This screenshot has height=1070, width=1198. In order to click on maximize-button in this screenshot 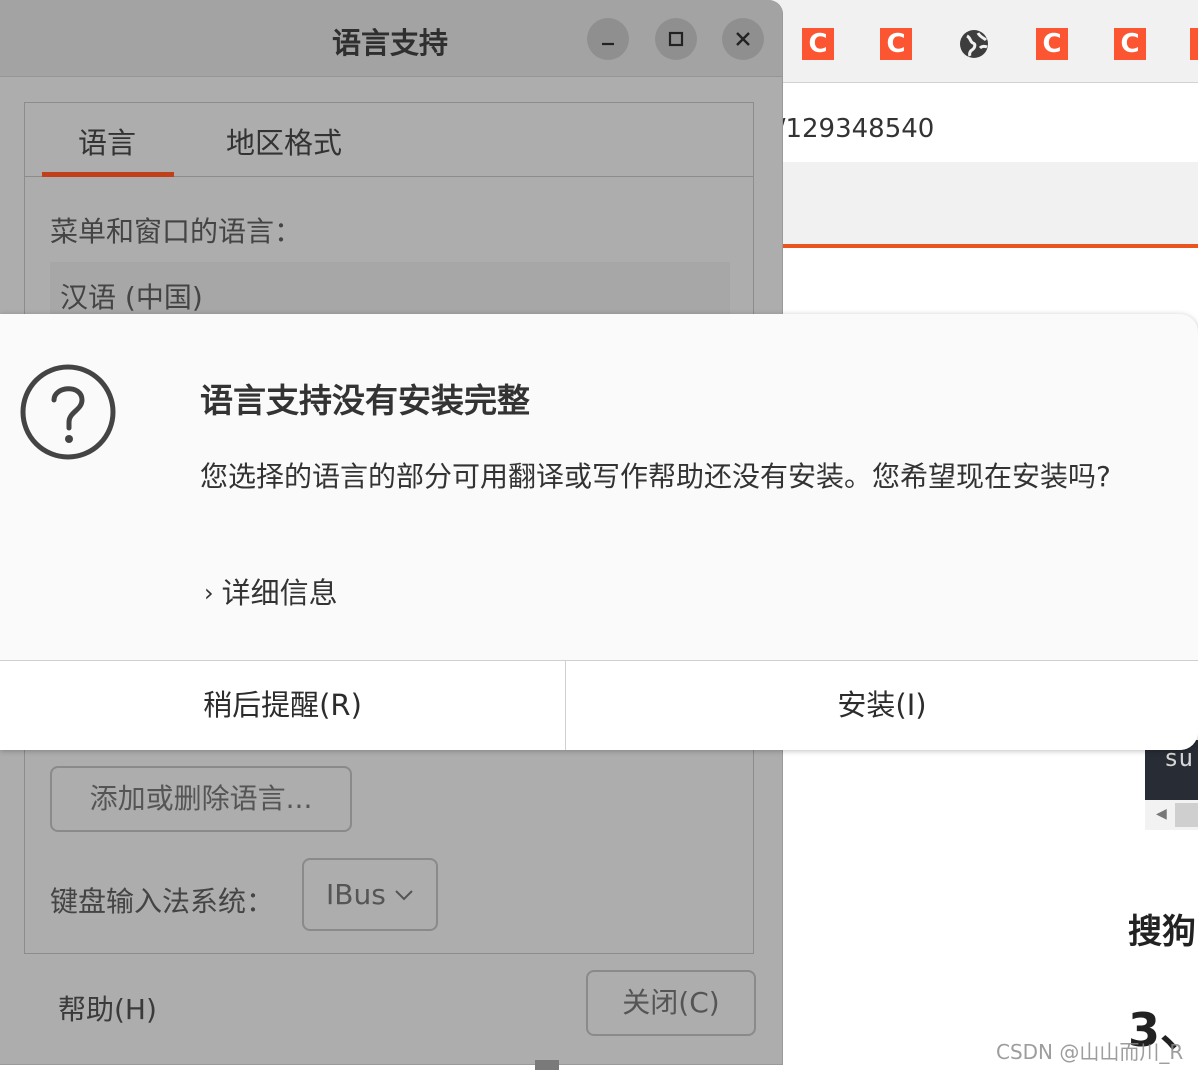, I will do `click(676, 39)`.